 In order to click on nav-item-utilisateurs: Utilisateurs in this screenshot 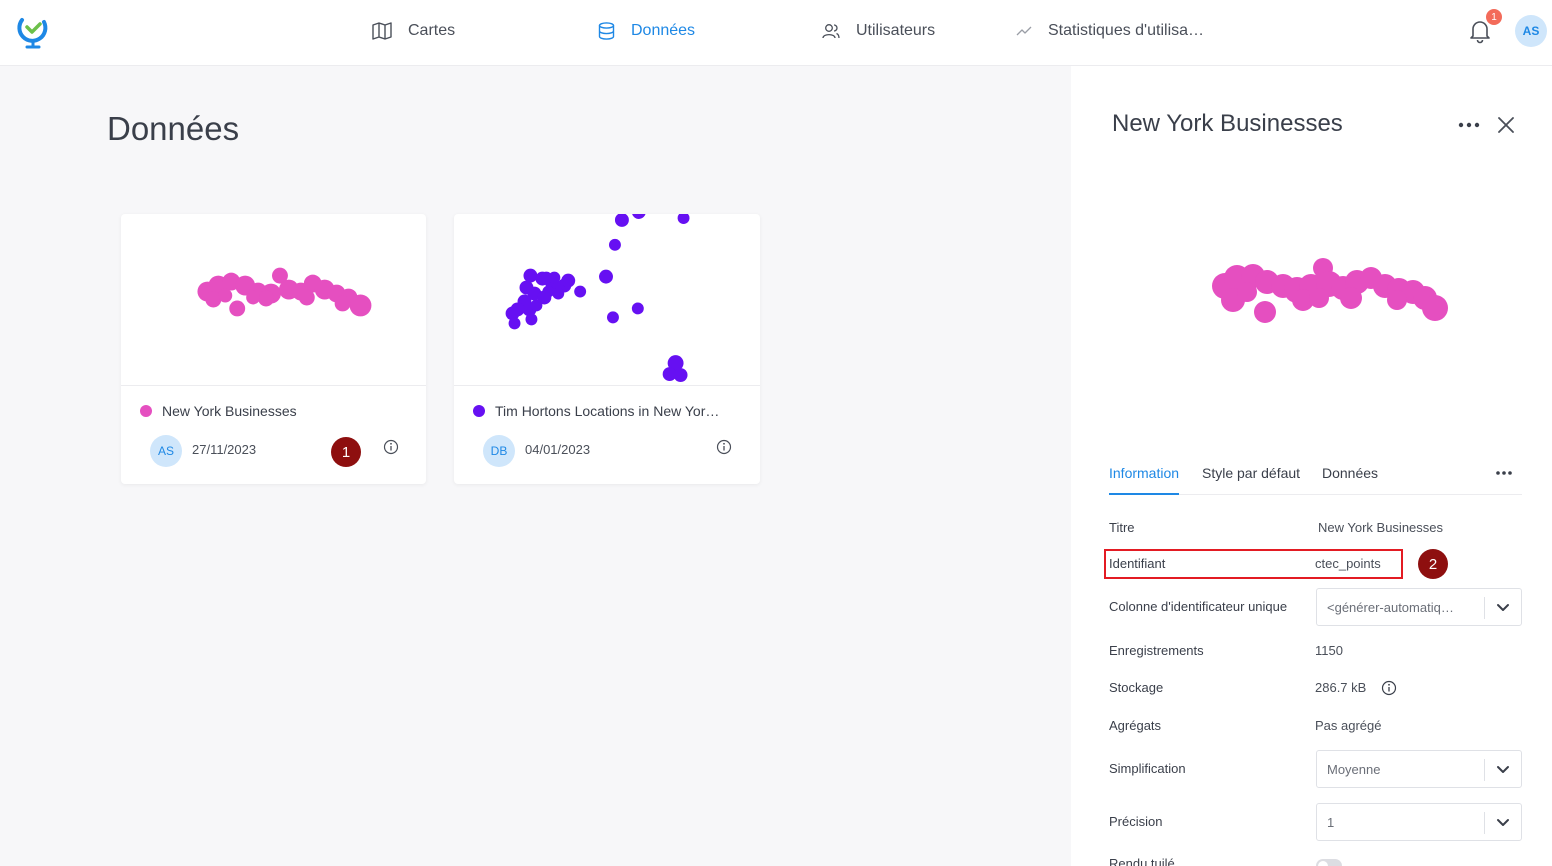, I will do `click(878, 31)`.